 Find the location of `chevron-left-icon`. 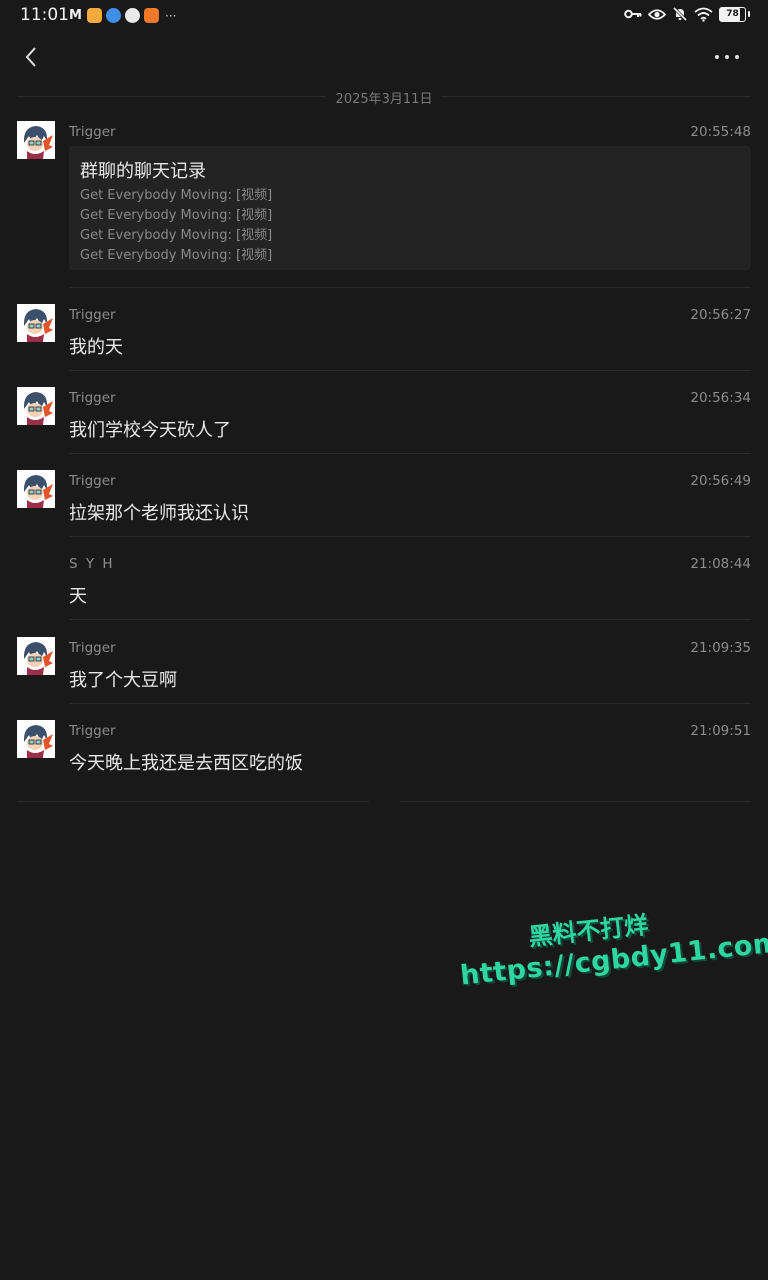

chevron-left-icon is located at coordinates (30, 57).